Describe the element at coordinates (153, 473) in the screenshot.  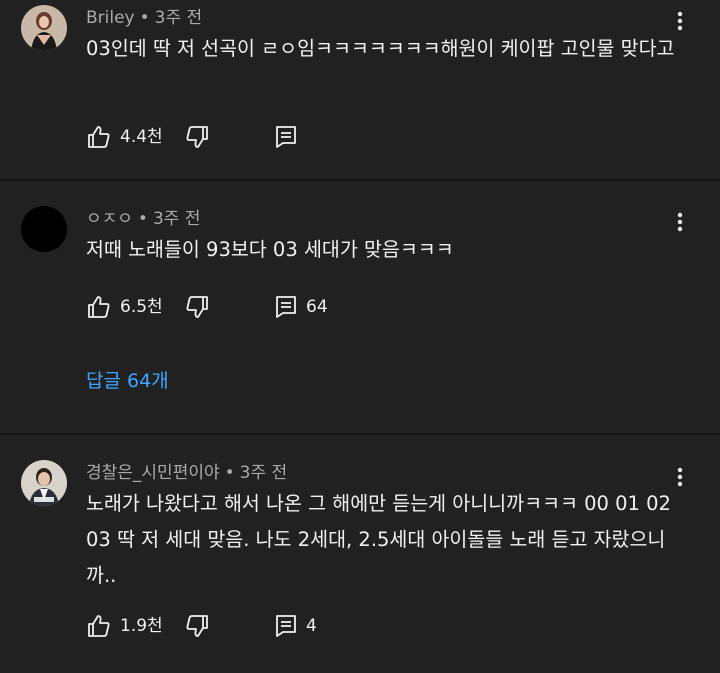
I see `author-name: 경찰은_시민편이야` at that location.